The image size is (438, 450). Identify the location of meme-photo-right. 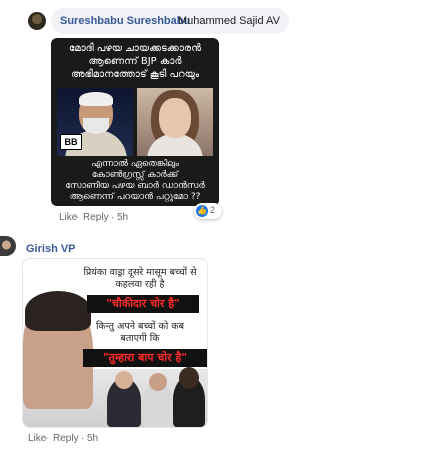
(175, 122).